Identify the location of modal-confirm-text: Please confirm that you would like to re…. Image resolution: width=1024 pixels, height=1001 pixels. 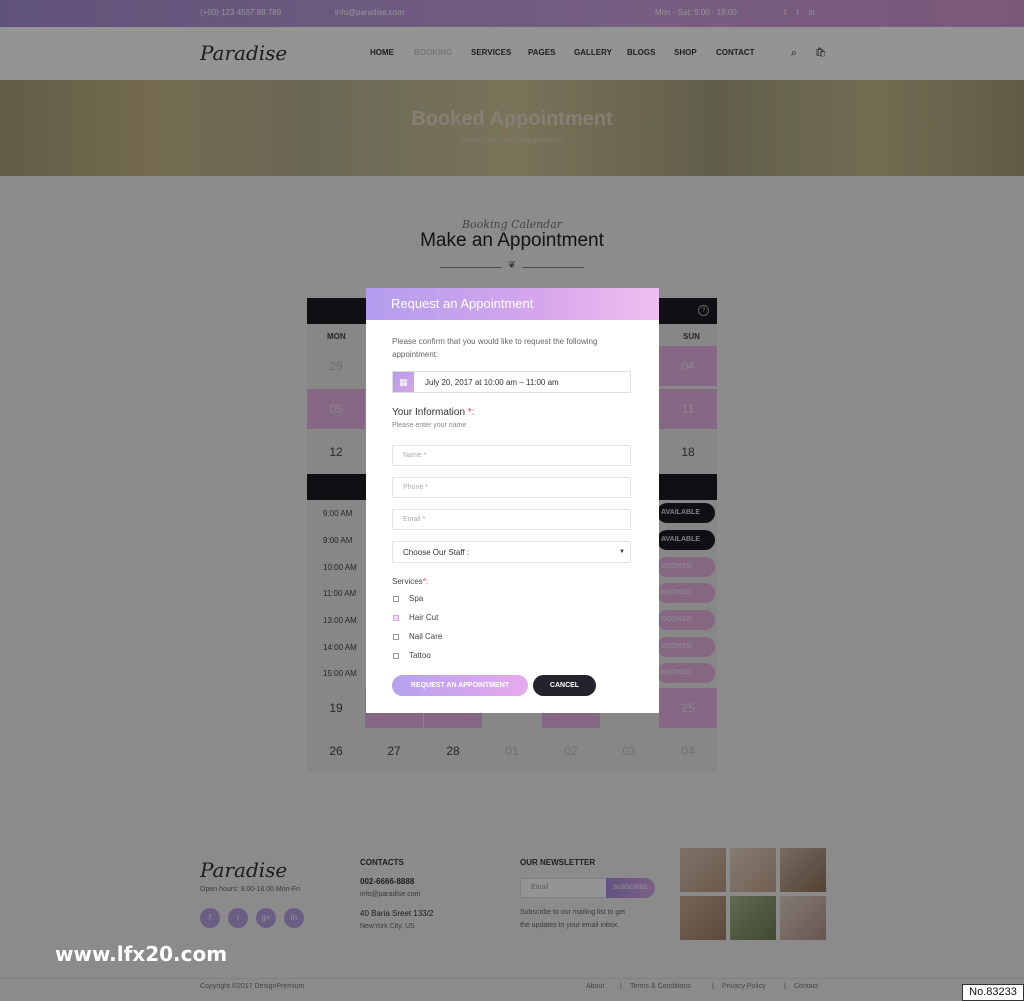
(495, 348).